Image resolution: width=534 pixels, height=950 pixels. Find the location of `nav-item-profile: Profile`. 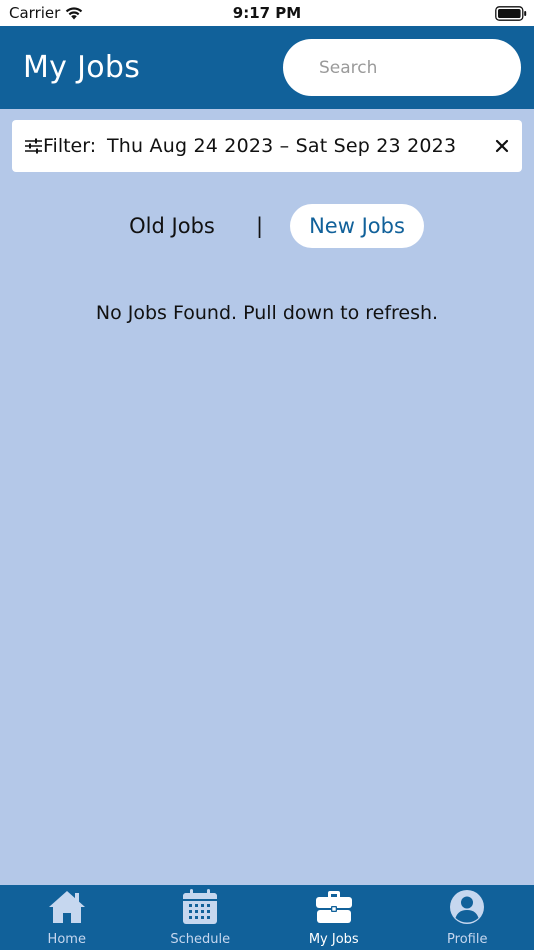

nav-item-profile: Profile is located at coordinates (467, 917).